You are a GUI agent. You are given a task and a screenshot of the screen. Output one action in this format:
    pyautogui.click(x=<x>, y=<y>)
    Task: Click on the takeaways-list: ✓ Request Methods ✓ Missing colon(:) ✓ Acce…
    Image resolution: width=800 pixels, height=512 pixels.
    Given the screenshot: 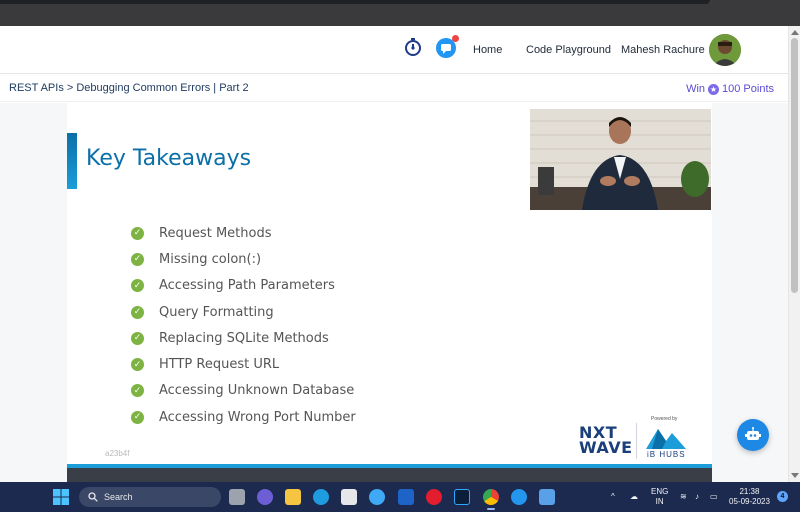 What is the action you would take?
    pyautogui.click(x=243, y=325)
    